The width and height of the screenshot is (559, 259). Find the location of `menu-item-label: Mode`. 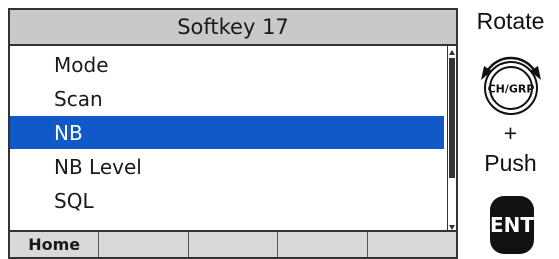

menu-item-label: Mode is located at coordinates (81, 64).